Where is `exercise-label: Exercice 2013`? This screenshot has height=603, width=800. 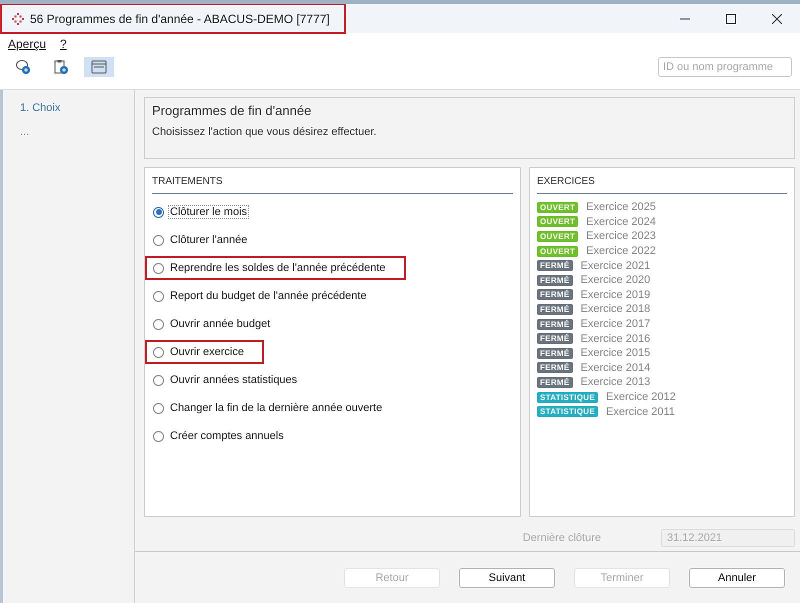
exercise-label: Exercice 2013 is located at coordinates (615, 382).